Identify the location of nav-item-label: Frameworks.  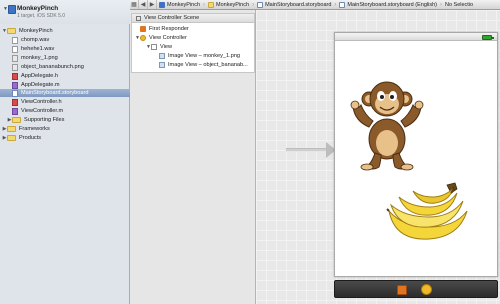
(34, 129).